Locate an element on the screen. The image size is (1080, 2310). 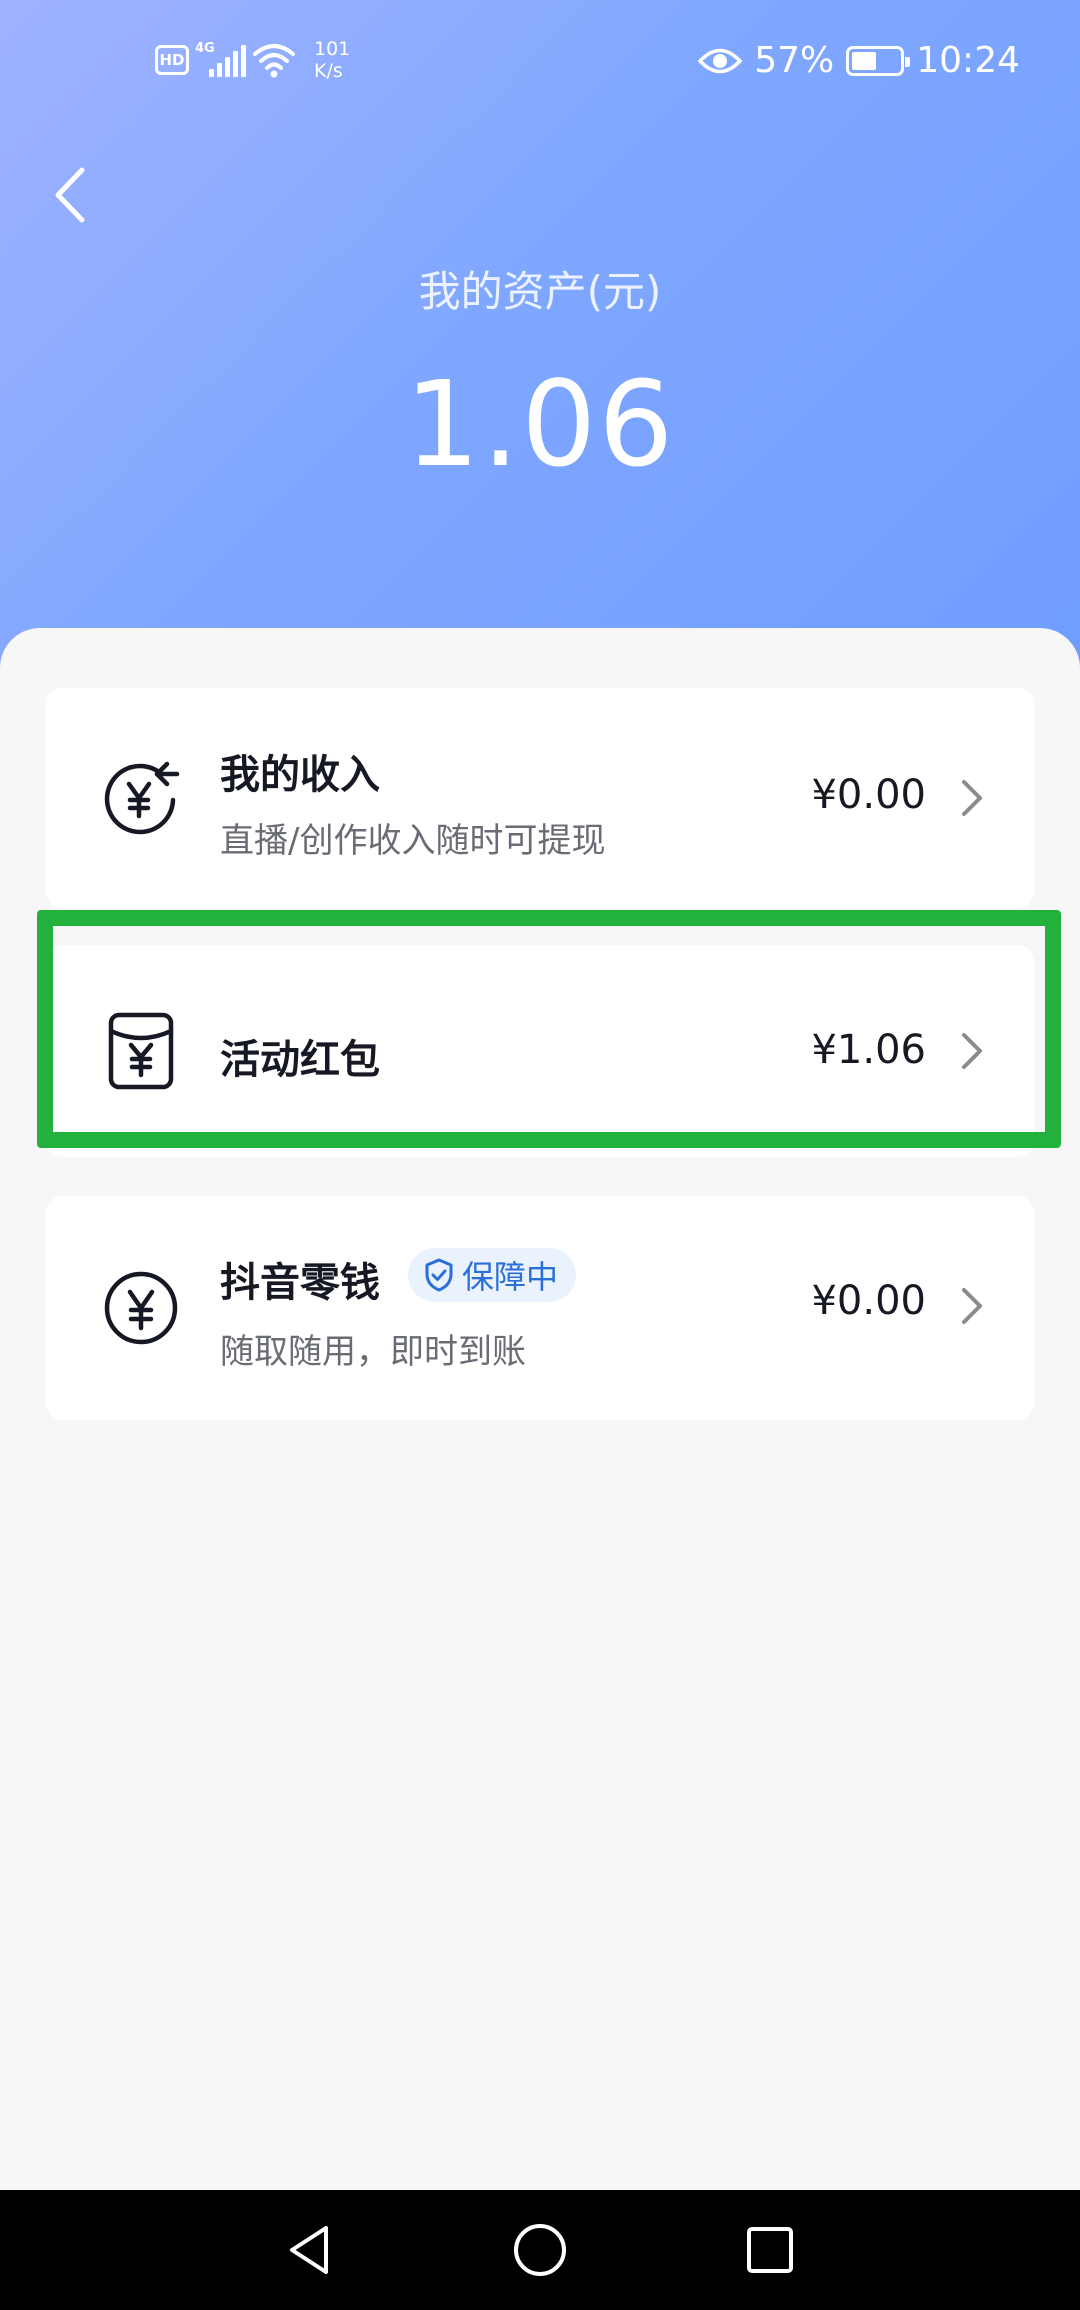
hd-icon: HD is located at coordinates (172, 60).